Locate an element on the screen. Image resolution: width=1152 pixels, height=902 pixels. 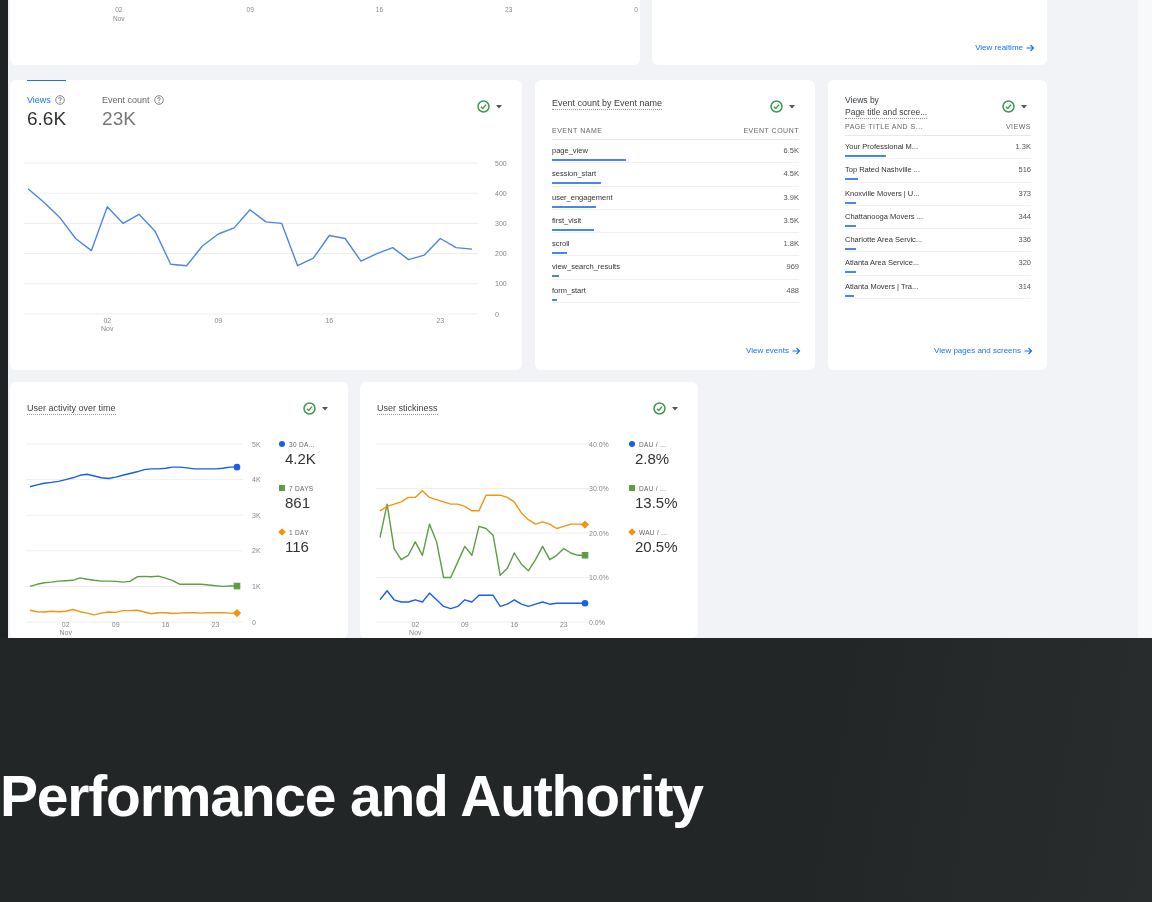
legend-value: 13.5% is located at coordinates (656, 502).